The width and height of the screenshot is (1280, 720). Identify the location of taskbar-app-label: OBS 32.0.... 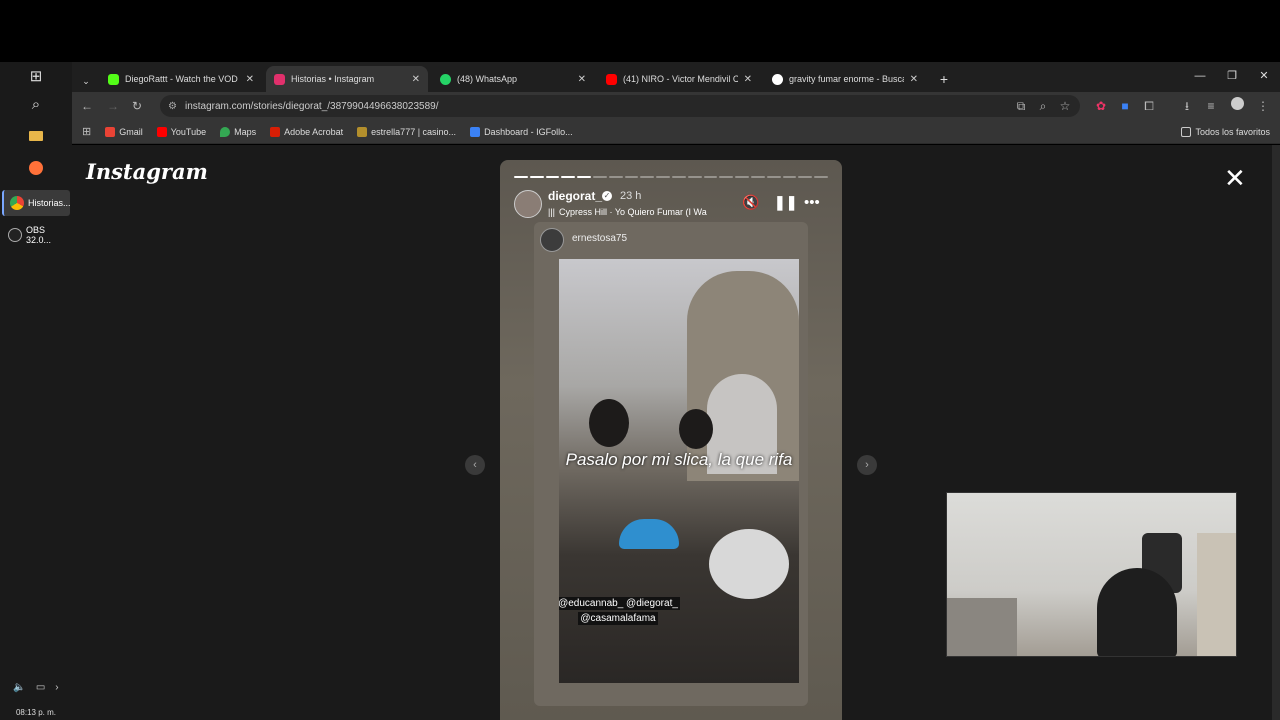
(39, 235).